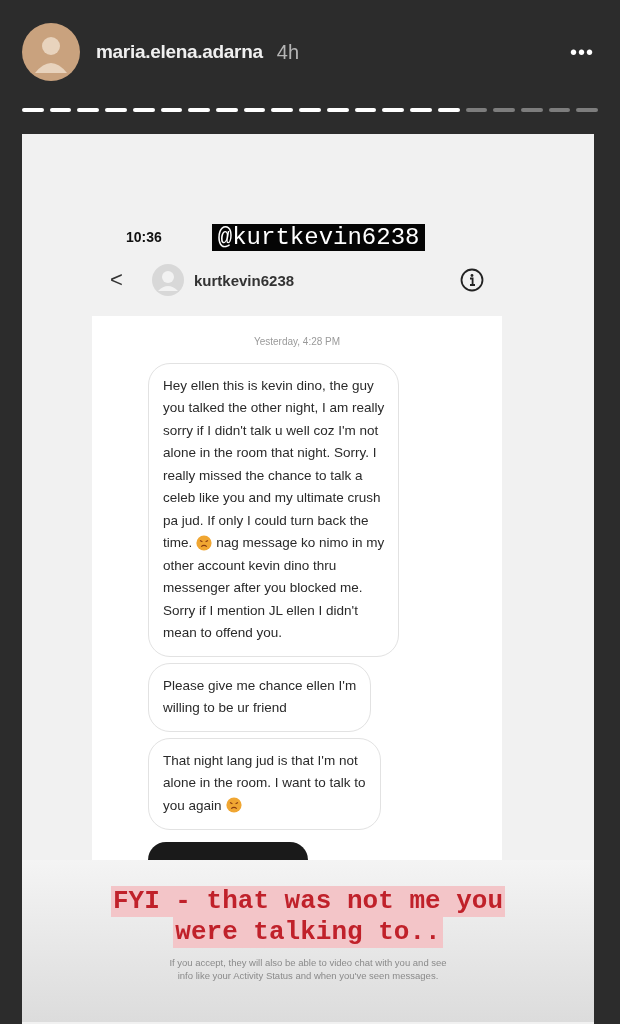  What do you see at coordinates (266, 520) in the screenshot?
I see `message-text: pa jud. If only I could turn back the` at bounding box center [266, 520].